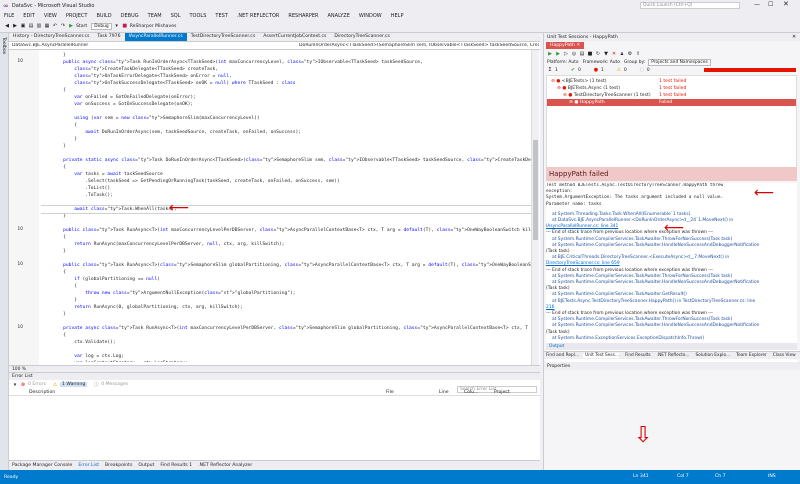 This screenshot has height=484, width=800. I want to click on resharper-label: ReSharper Mishaves, so click(153, 26).